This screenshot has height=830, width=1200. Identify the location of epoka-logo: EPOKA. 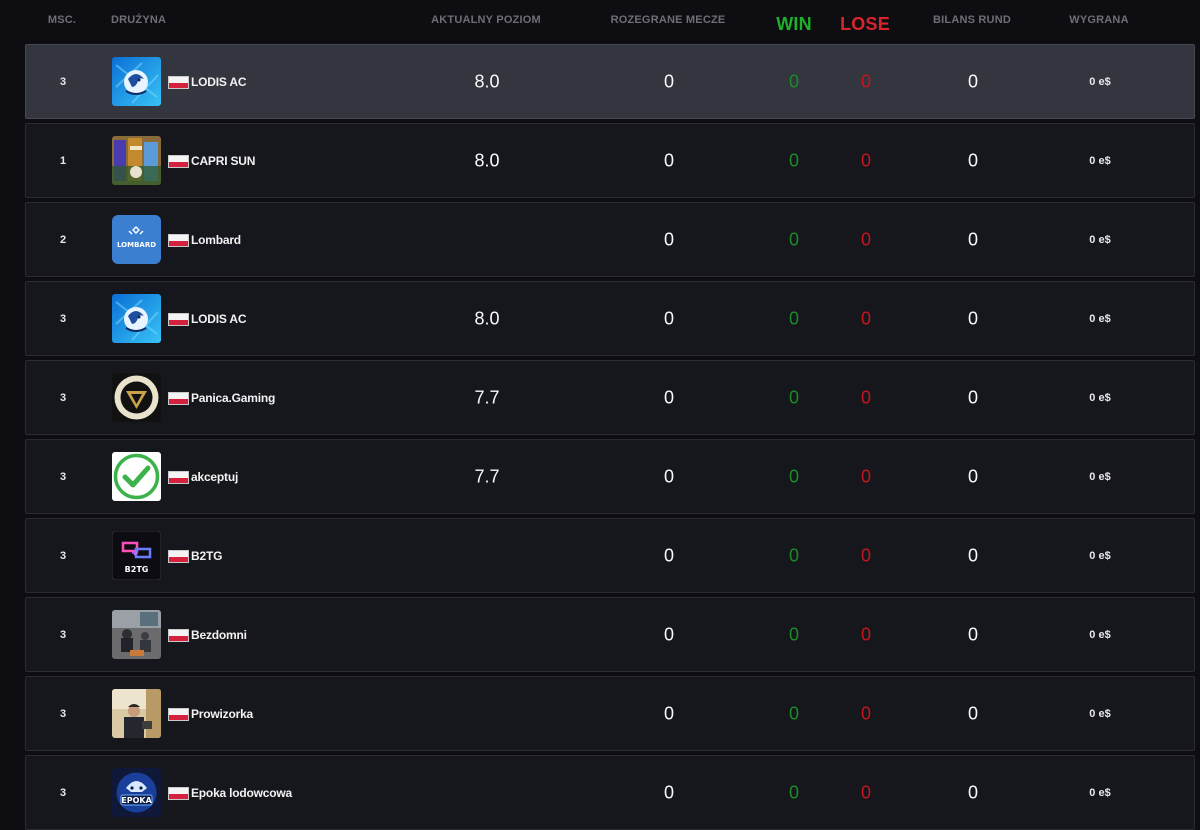
(136, 792).